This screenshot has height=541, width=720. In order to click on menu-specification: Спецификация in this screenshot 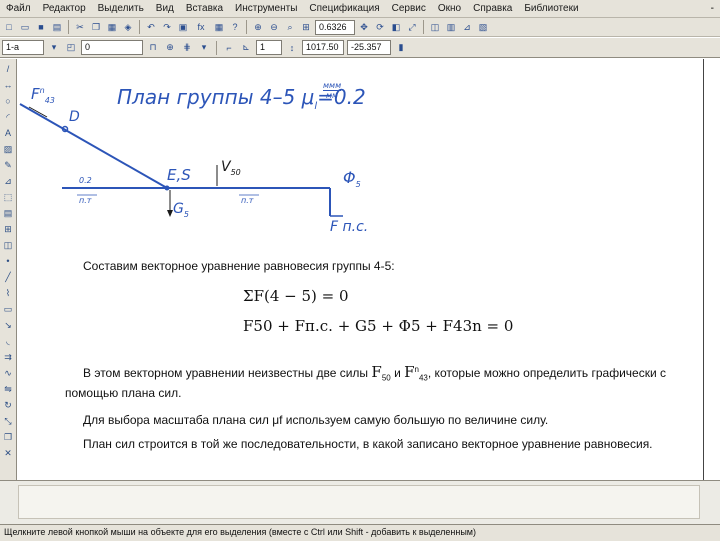, I will do `click(344, 8)`.